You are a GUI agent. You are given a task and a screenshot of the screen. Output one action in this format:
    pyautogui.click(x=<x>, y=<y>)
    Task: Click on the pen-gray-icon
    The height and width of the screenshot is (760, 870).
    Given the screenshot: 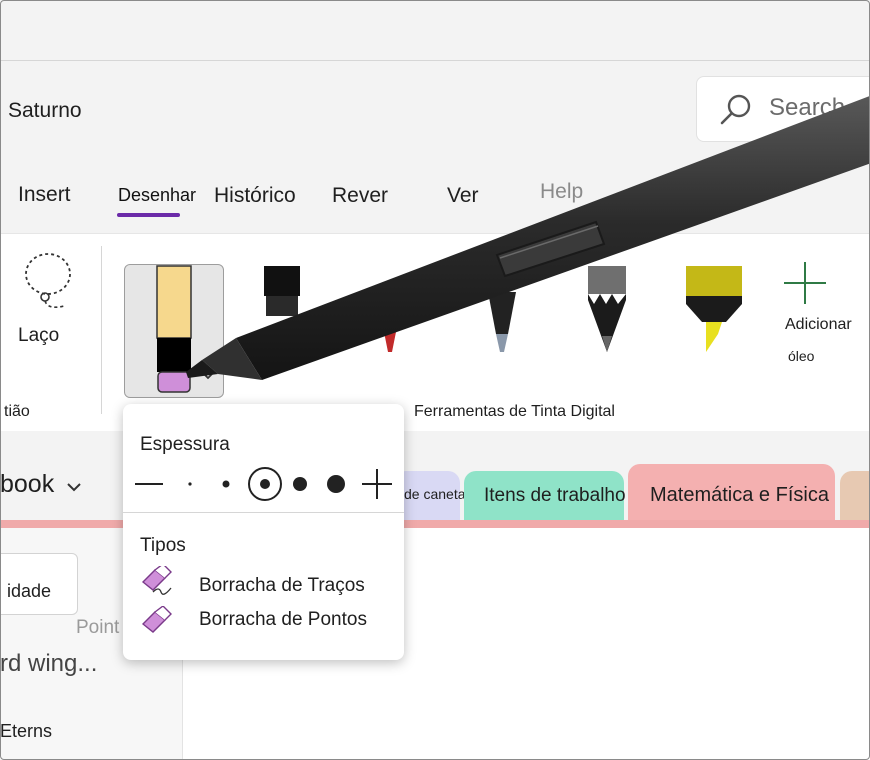 What is the action you would take?
    pyautogui.click(x=502, y=323)
    